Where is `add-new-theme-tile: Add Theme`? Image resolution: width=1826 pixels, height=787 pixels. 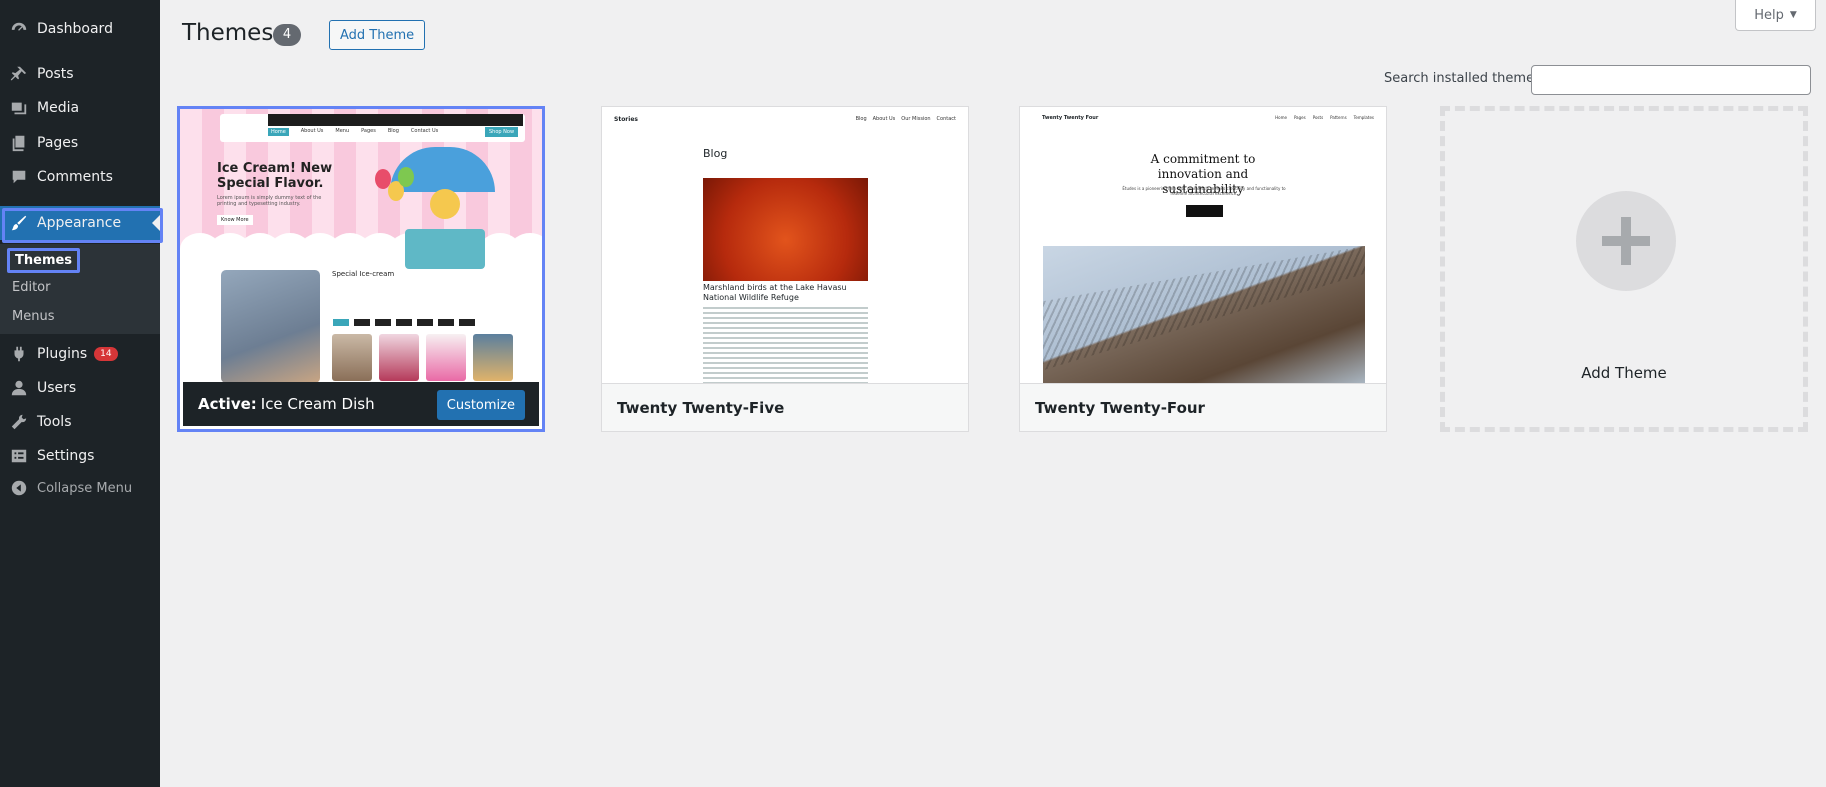
add-new-theme-tile: Add Theme is located at coordinates (1624, 269).